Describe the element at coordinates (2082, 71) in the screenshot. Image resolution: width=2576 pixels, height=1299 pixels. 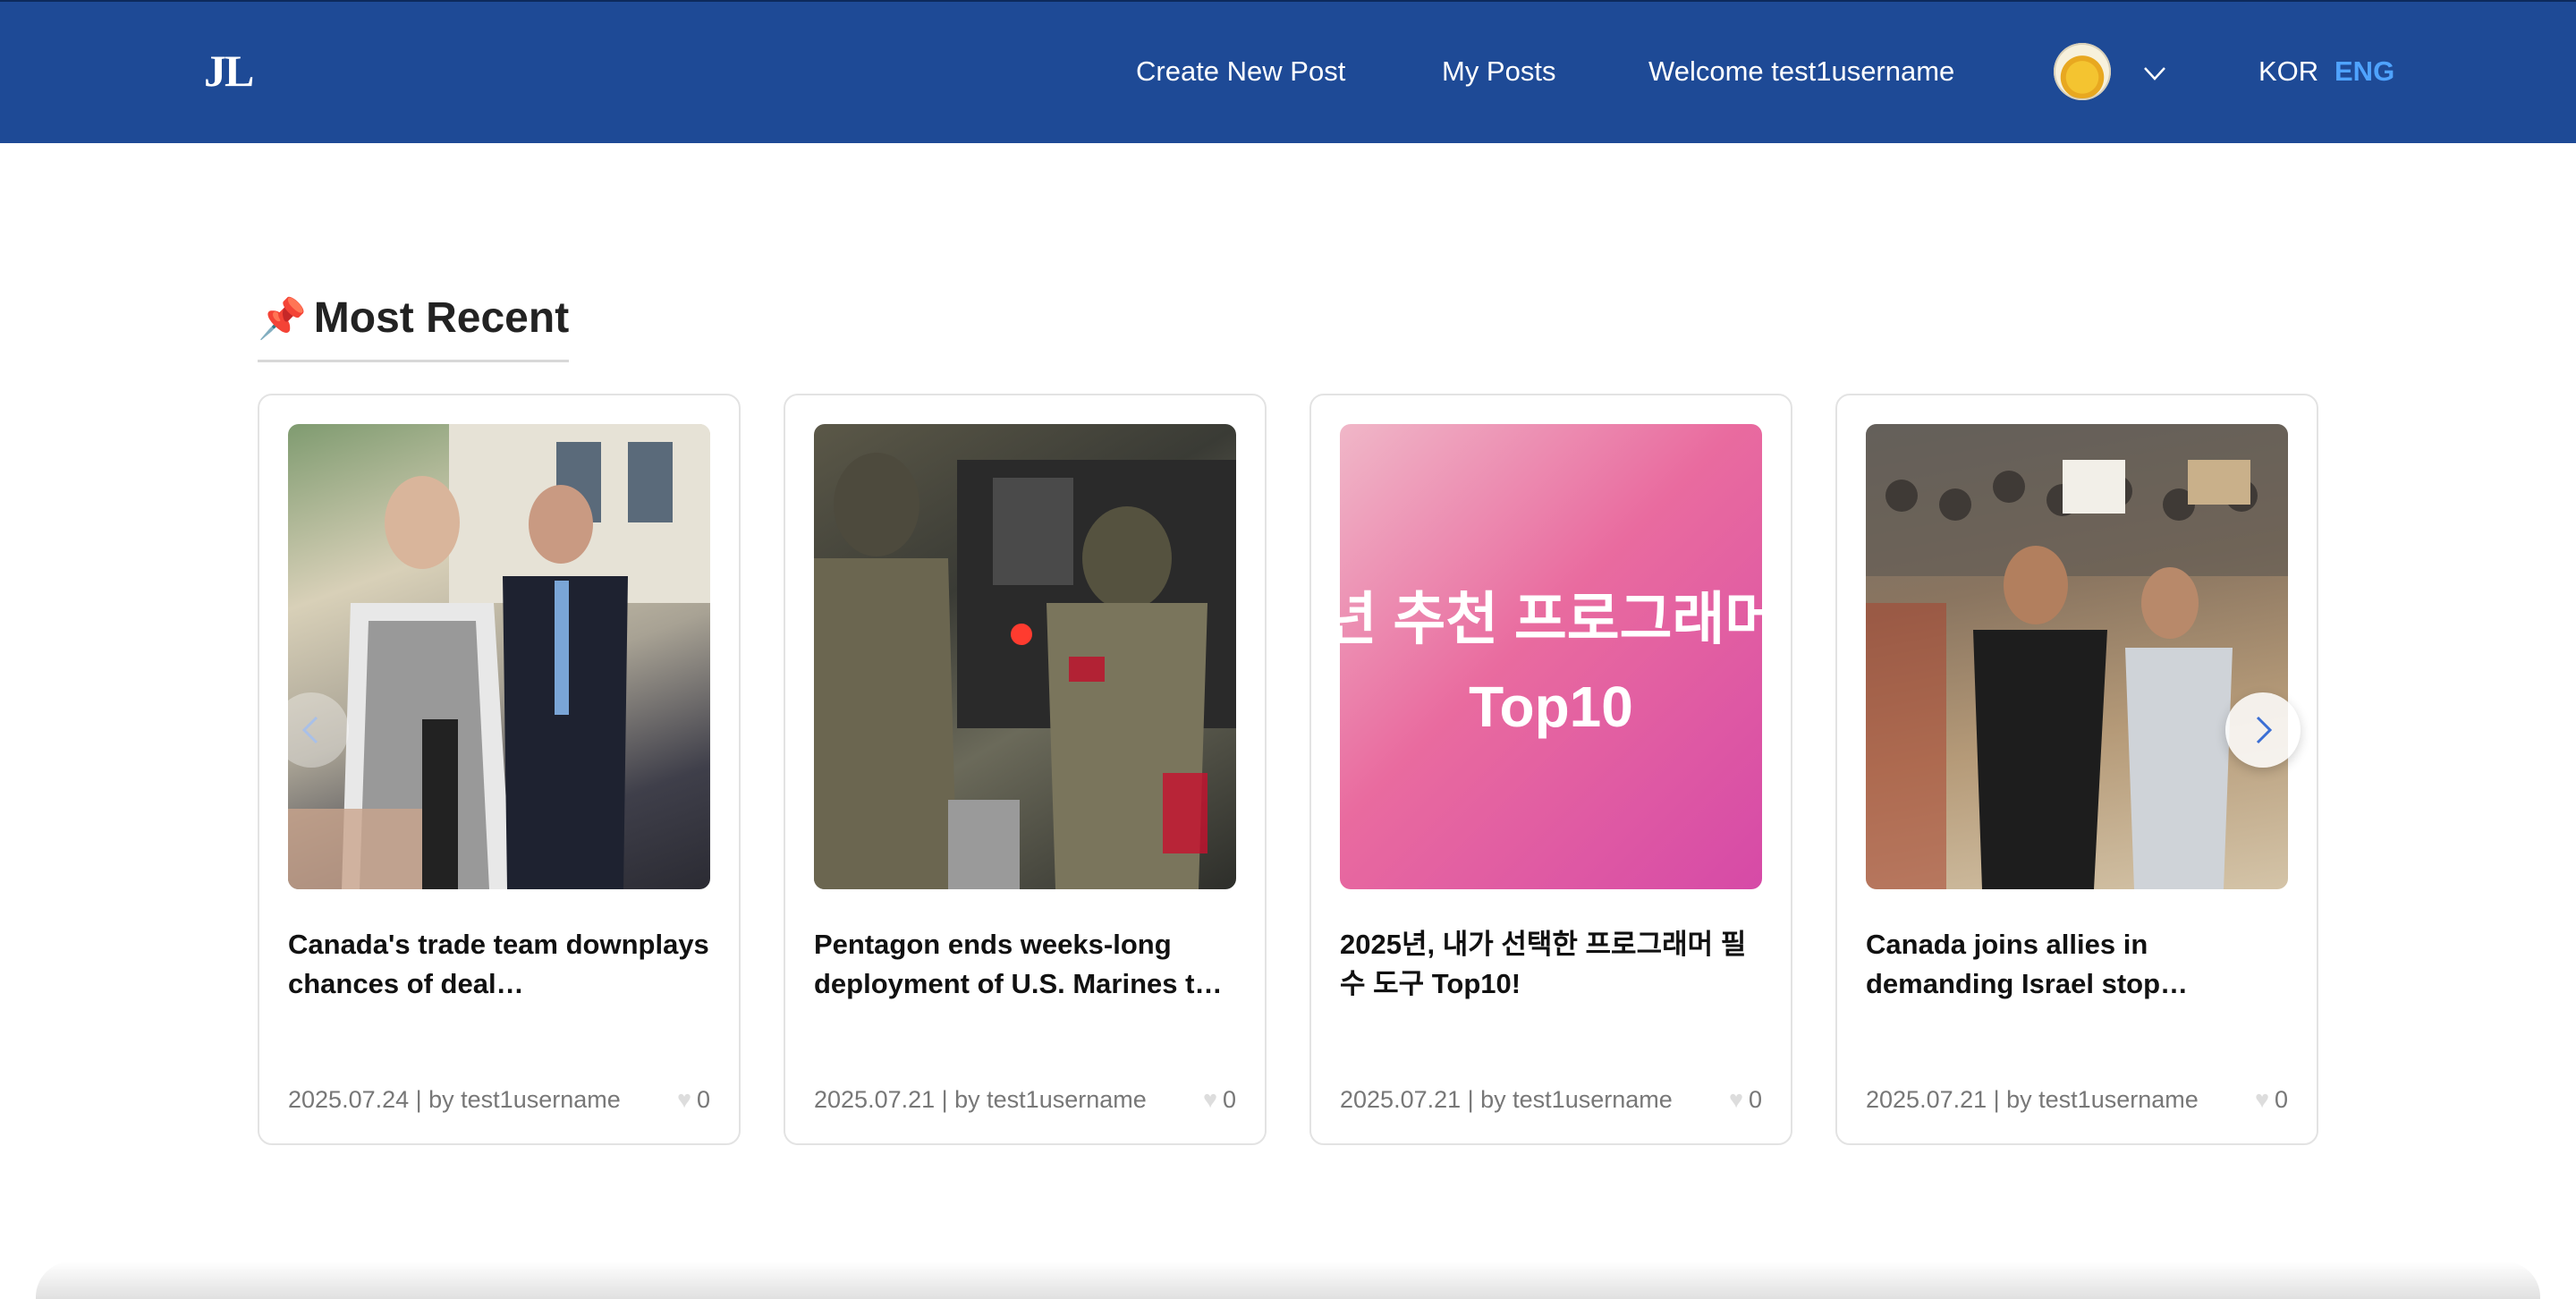
I see `user-avatar` at that location.